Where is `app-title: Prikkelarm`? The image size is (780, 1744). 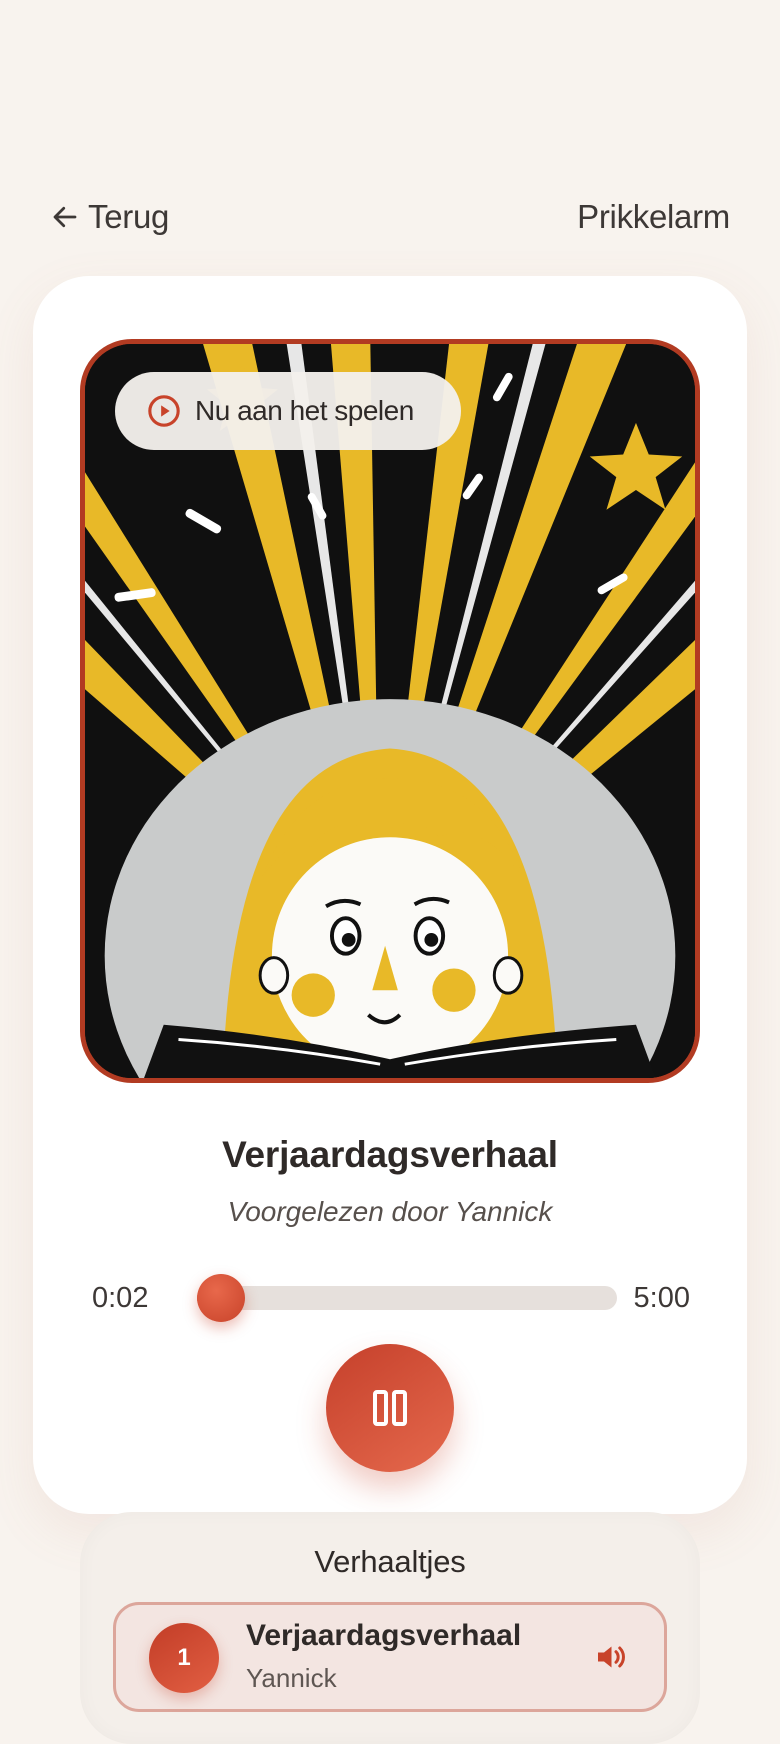
app-title: Prikkelarm is located at coordinates (653, 216).